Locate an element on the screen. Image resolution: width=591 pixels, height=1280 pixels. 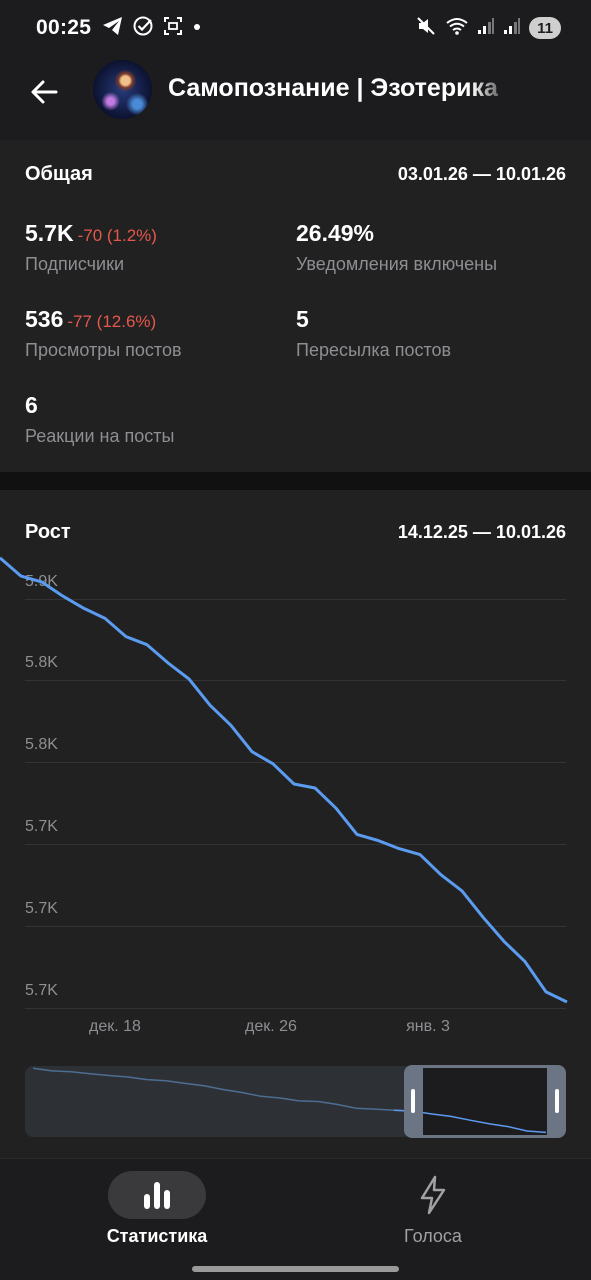
stat-shares: 5 Пересылка постов is located at coordinates (373, 333).